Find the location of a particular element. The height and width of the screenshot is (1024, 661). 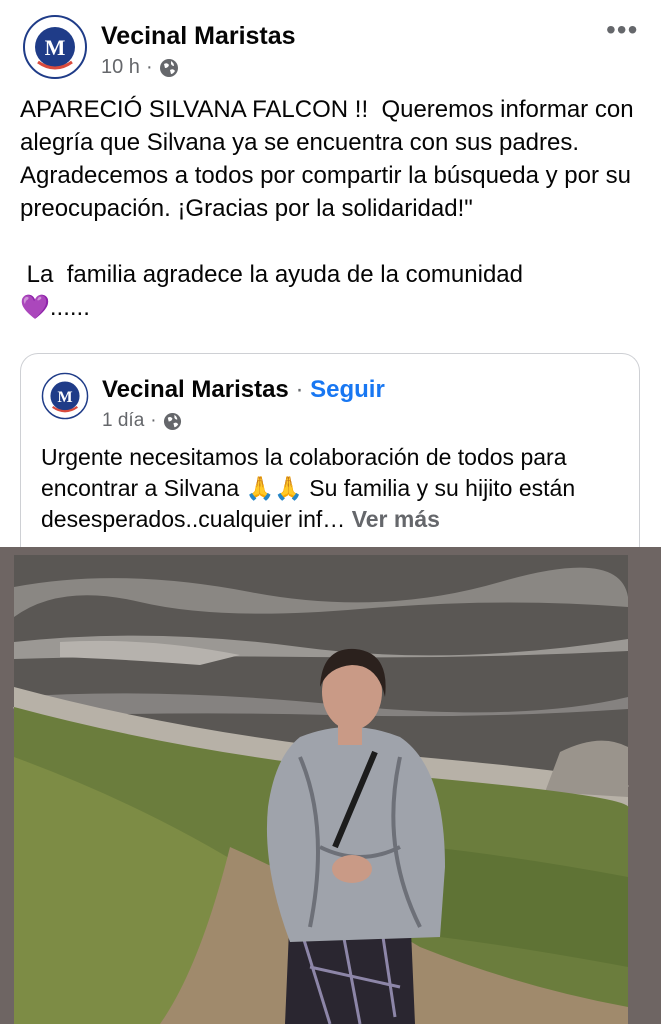

page-avatar: M is located at coordinates (55, 47).